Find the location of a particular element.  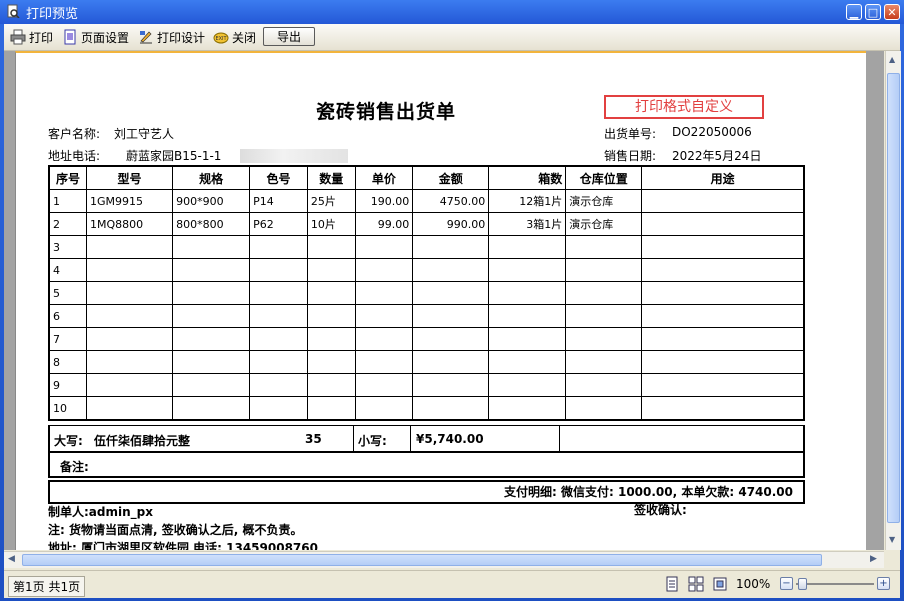

sign-confirm: 签收确认: is located at coordinates (660, 510).